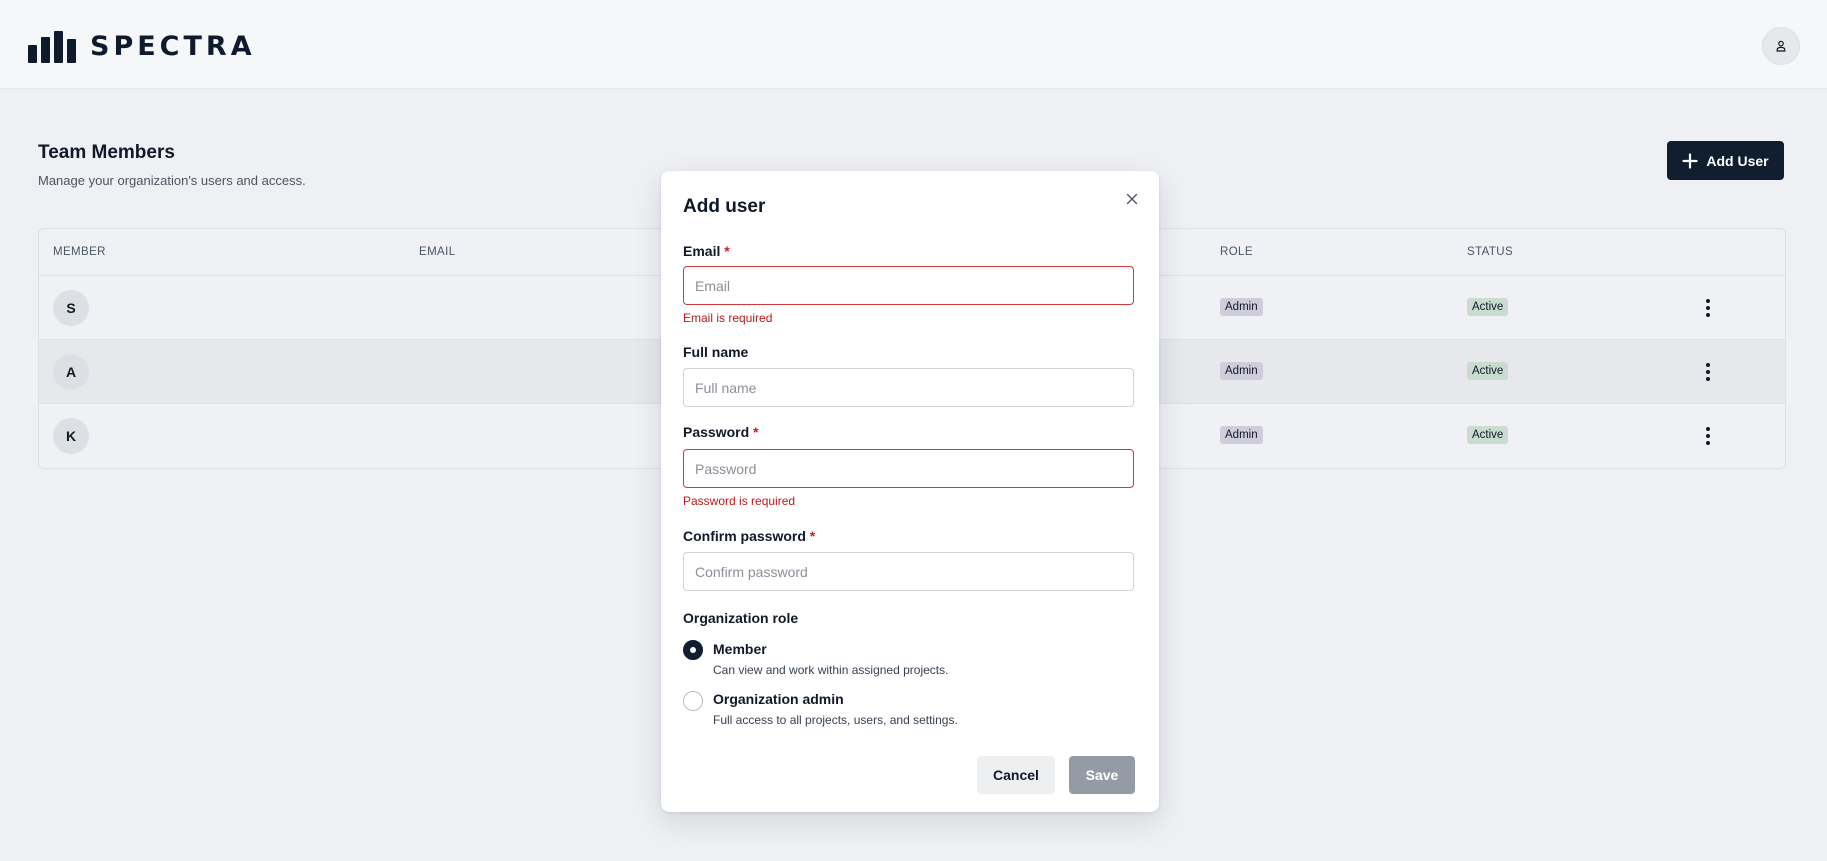 The height and width of the screenshot is (861, 1827). I want to click on cancel-button: Cancel, so click(1016, 775).